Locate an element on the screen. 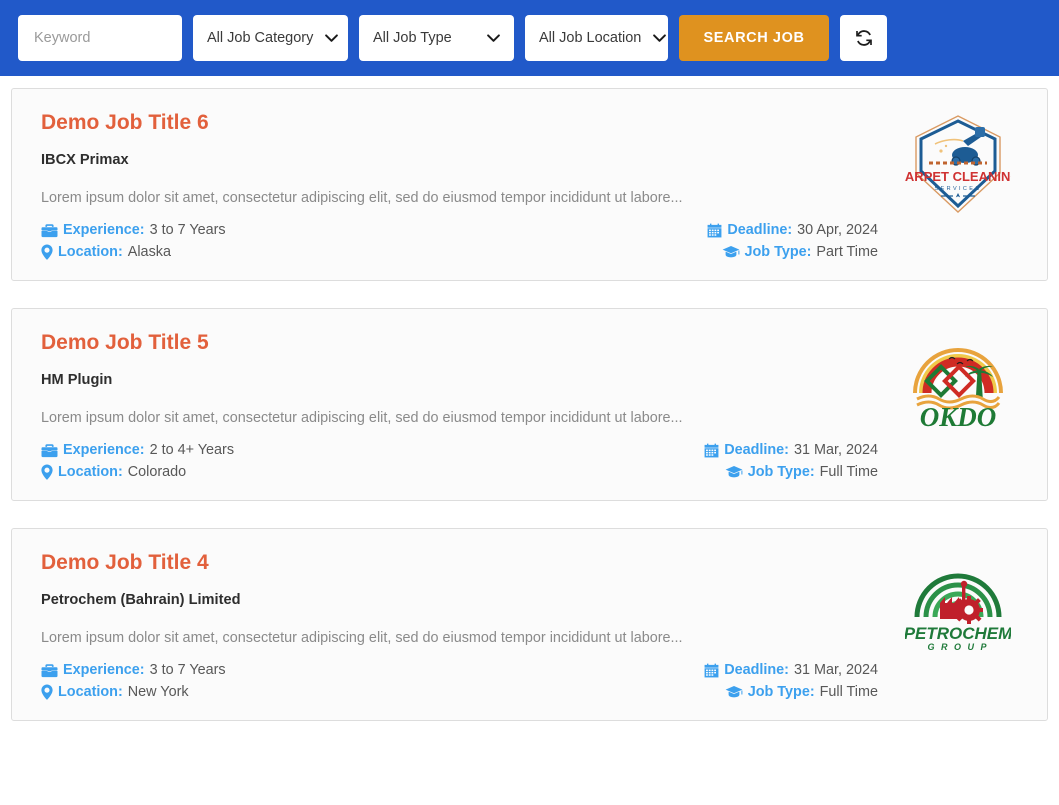  job-location-selected-label: All Job Location is located at coordinates (590, 38).